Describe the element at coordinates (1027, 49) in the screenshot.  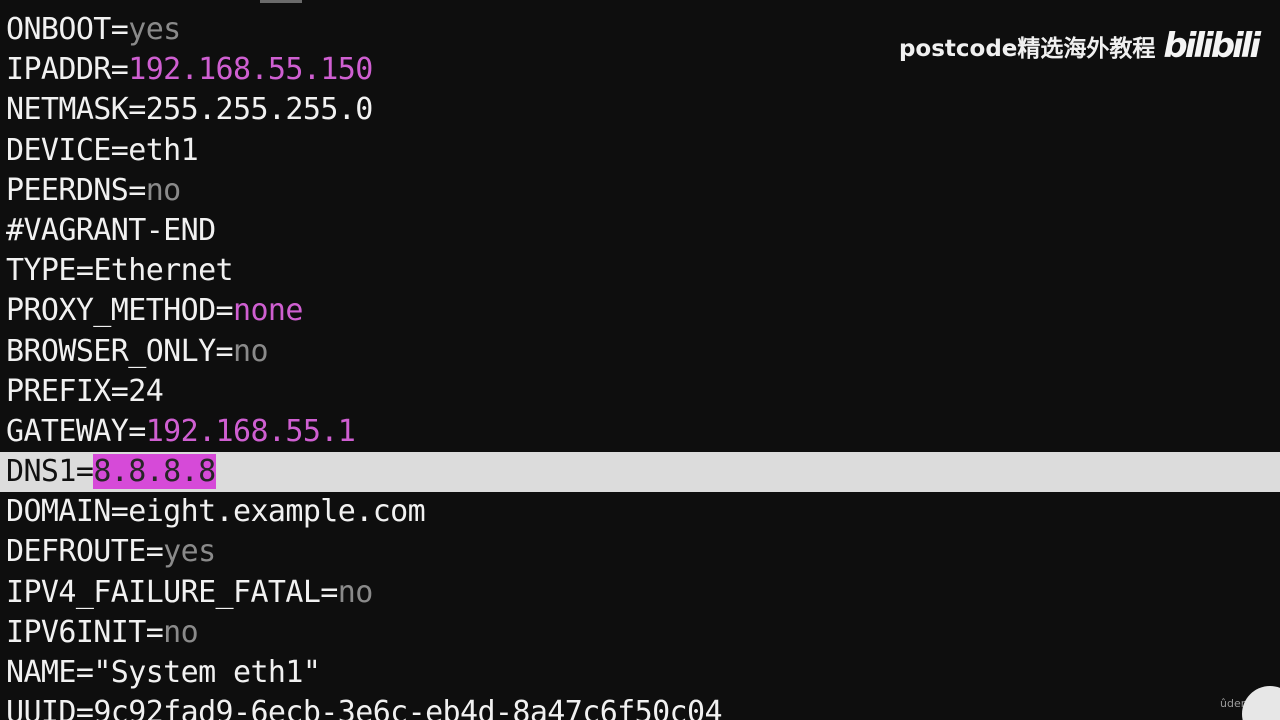
I see `watermark-text: postcode精选海外教程` at that location.